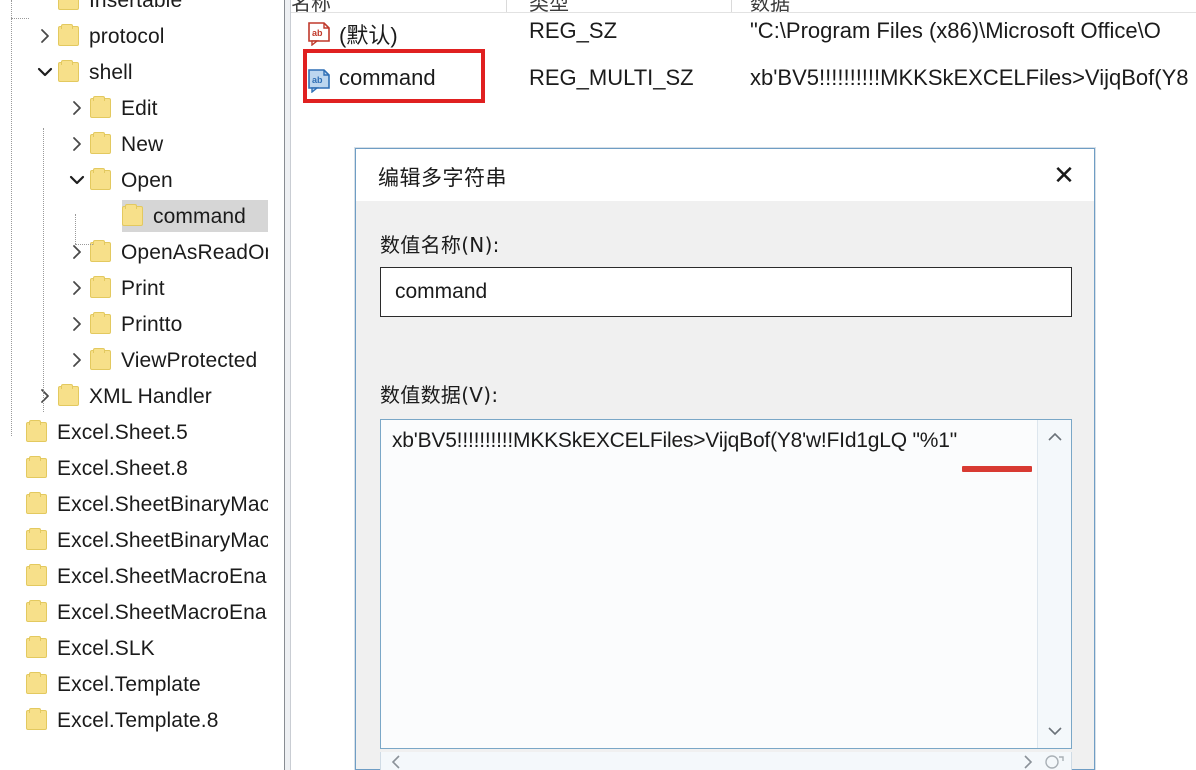 The width and height of the screenshot is (1196, 770). I want to click on dialog-titlebar: 编辑多字符串 ✕, so click(725, 175).